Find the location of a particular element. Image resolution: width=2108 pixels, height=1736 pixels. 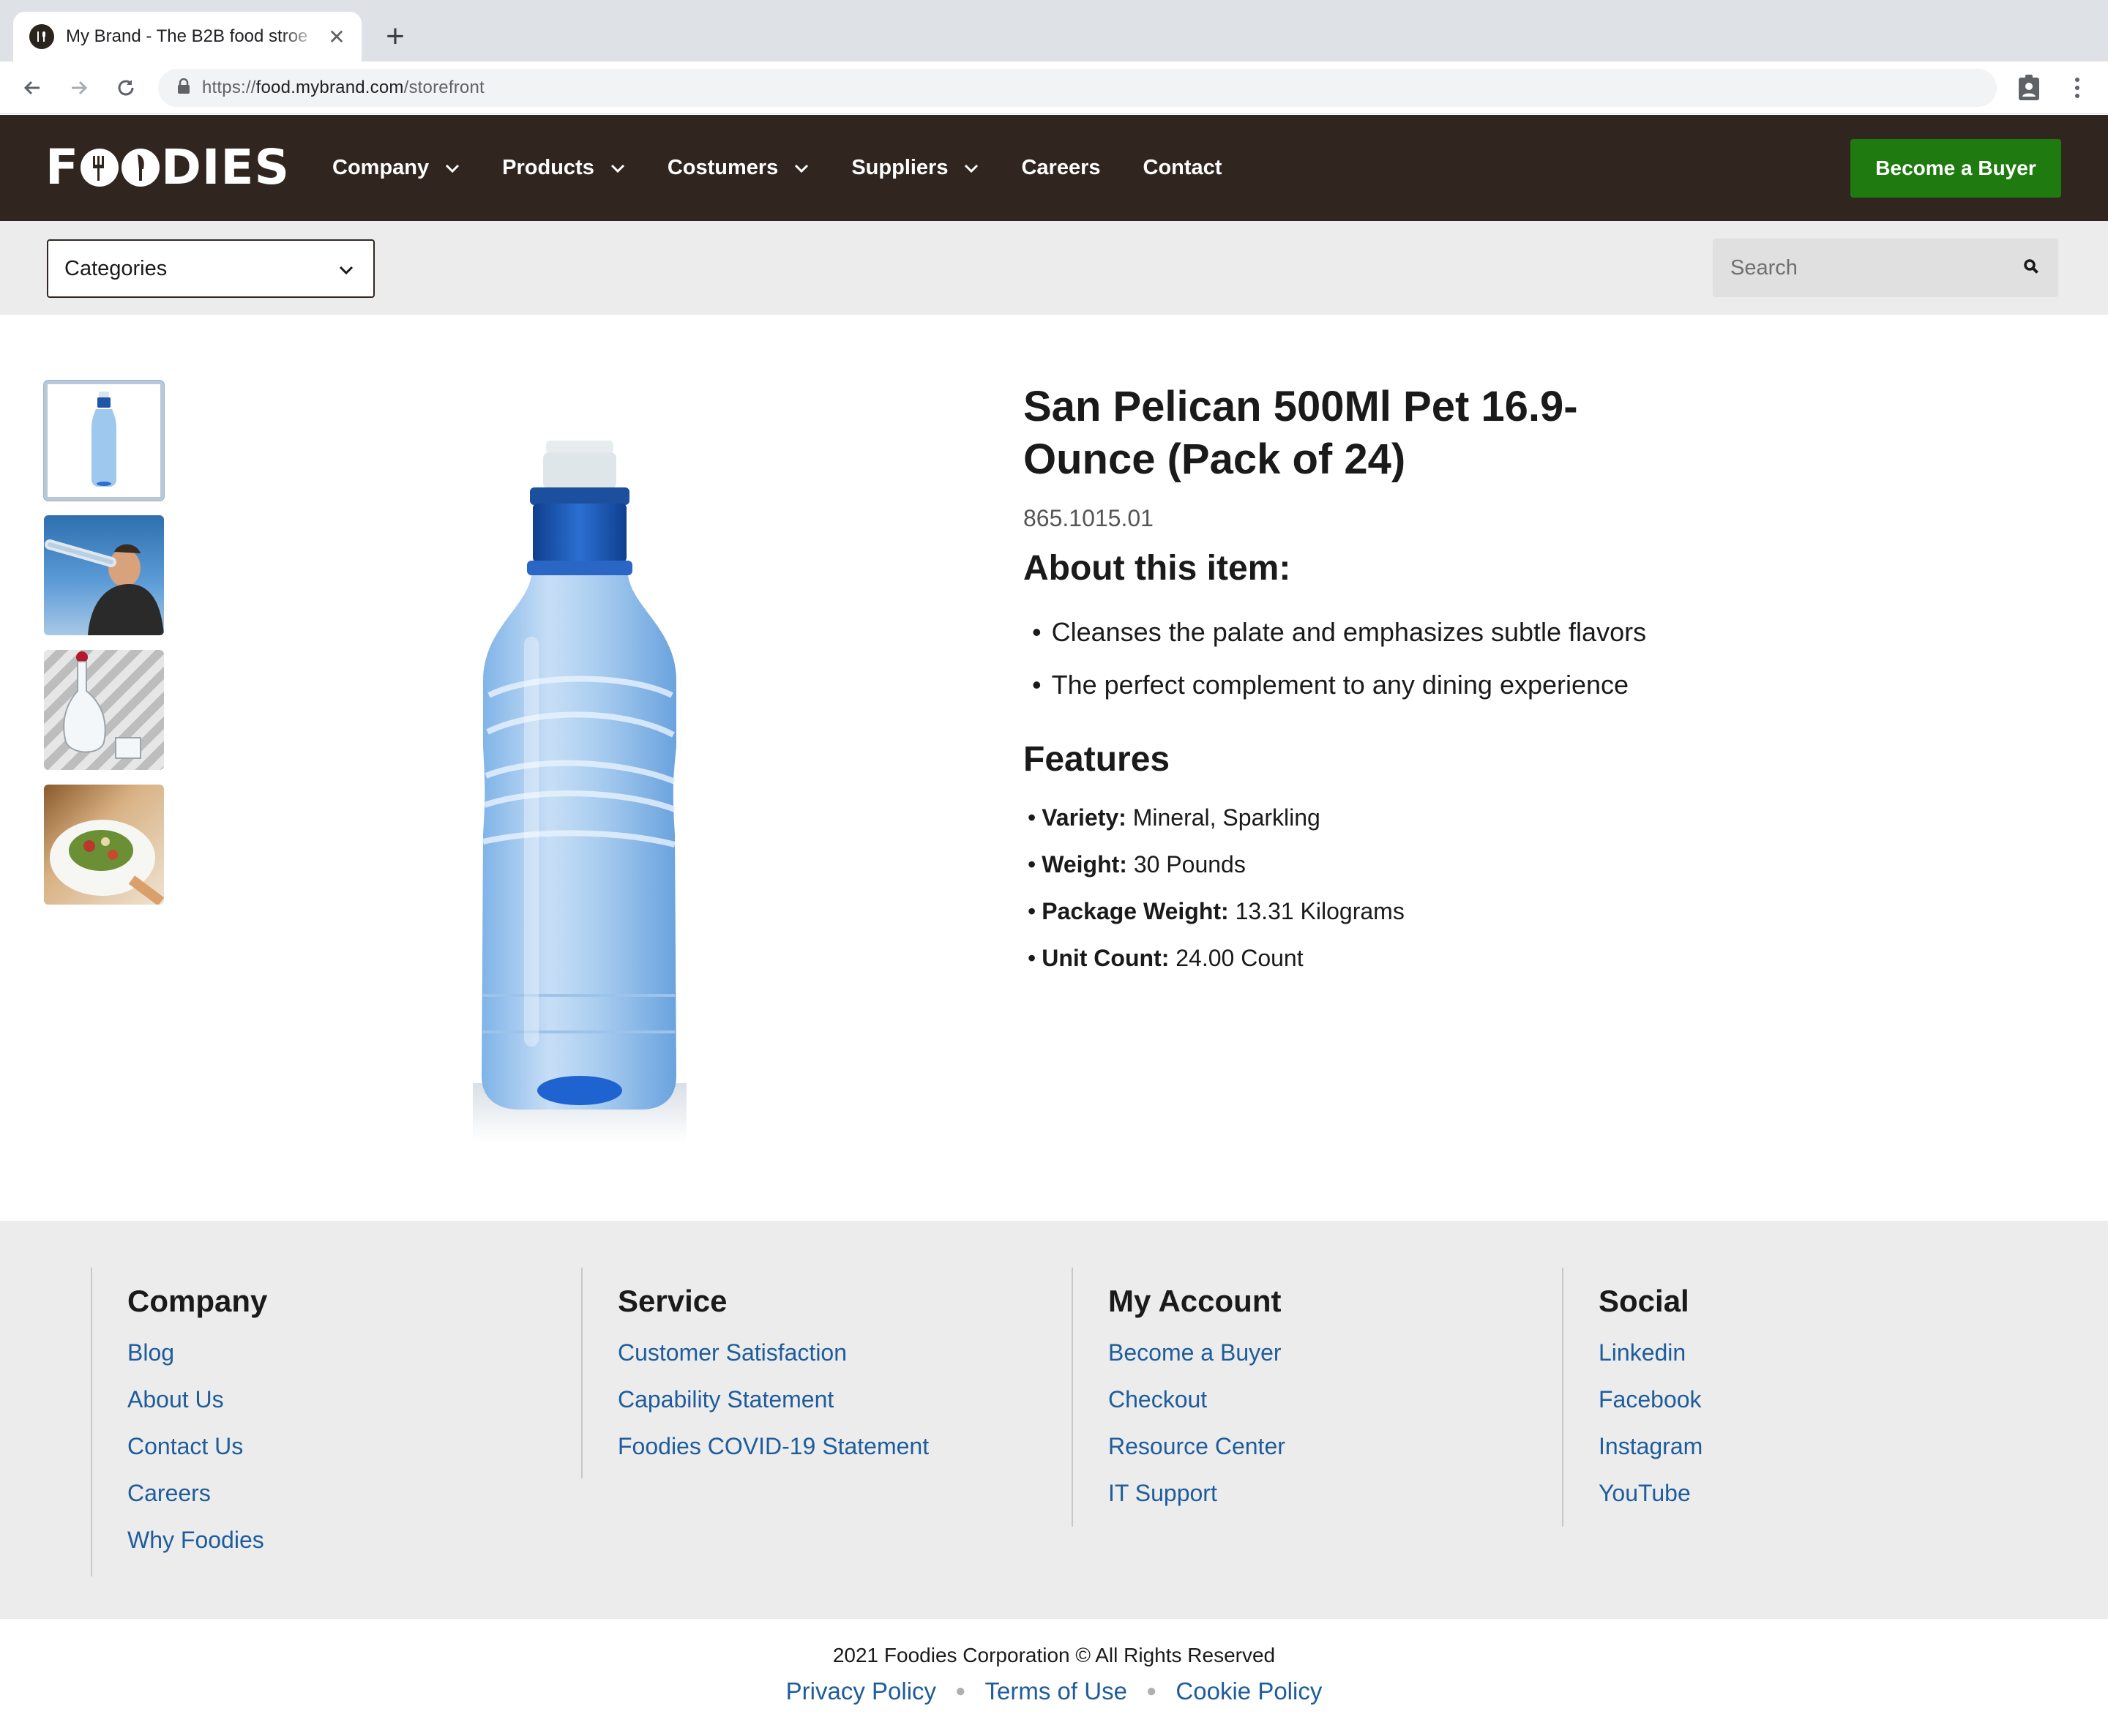

nav-item-label: Products is located at coordinates (548, 167).